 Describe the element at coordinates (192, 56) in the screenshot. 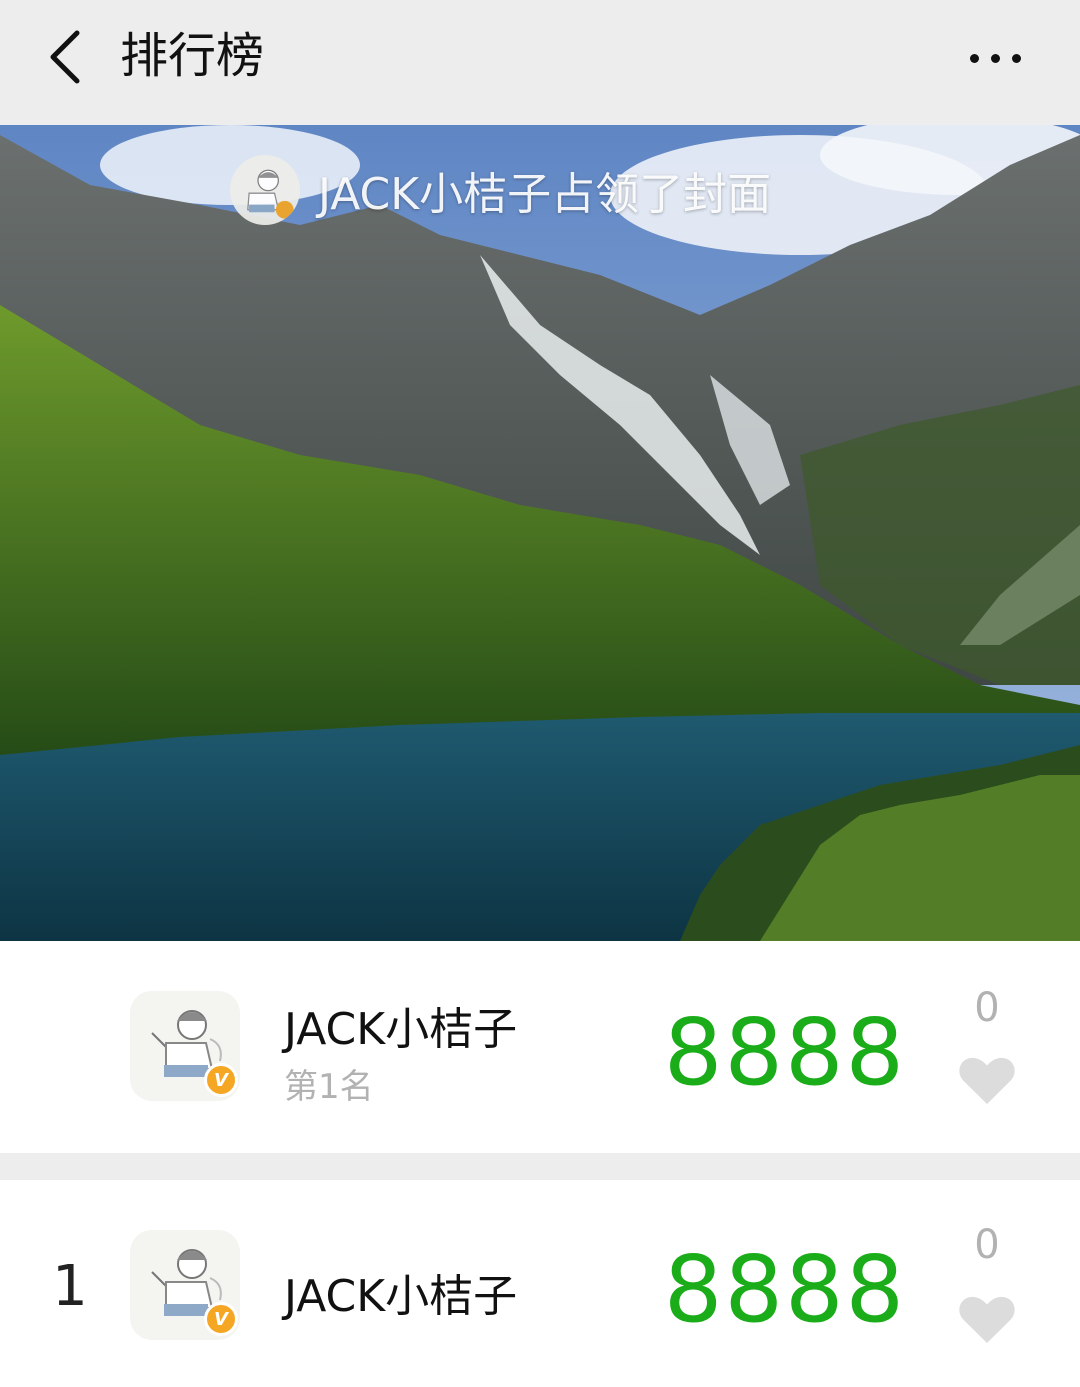

I see `page-title: 排行榜` at that location.